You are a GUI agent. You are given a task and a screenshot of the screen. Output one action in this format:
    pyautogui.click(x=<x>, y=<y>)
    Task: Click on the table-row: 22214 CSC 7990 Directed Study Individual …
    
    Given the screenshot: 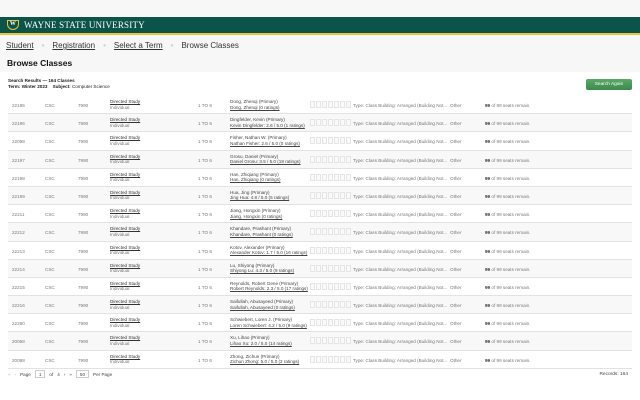 What is the action you would take?
    pyautogui.click(x=320, y=268)
    